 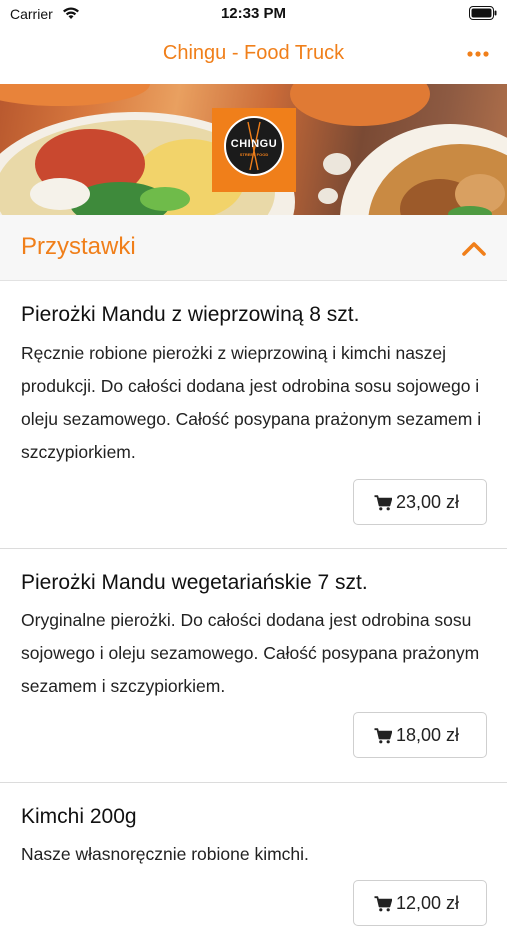 What do you see at coordinates (190, 314) in the screenshot?
I see `menu-item-name: Pierożki Mandu z wieprzowiną 8 szt.` at bounding box center [190, 314].